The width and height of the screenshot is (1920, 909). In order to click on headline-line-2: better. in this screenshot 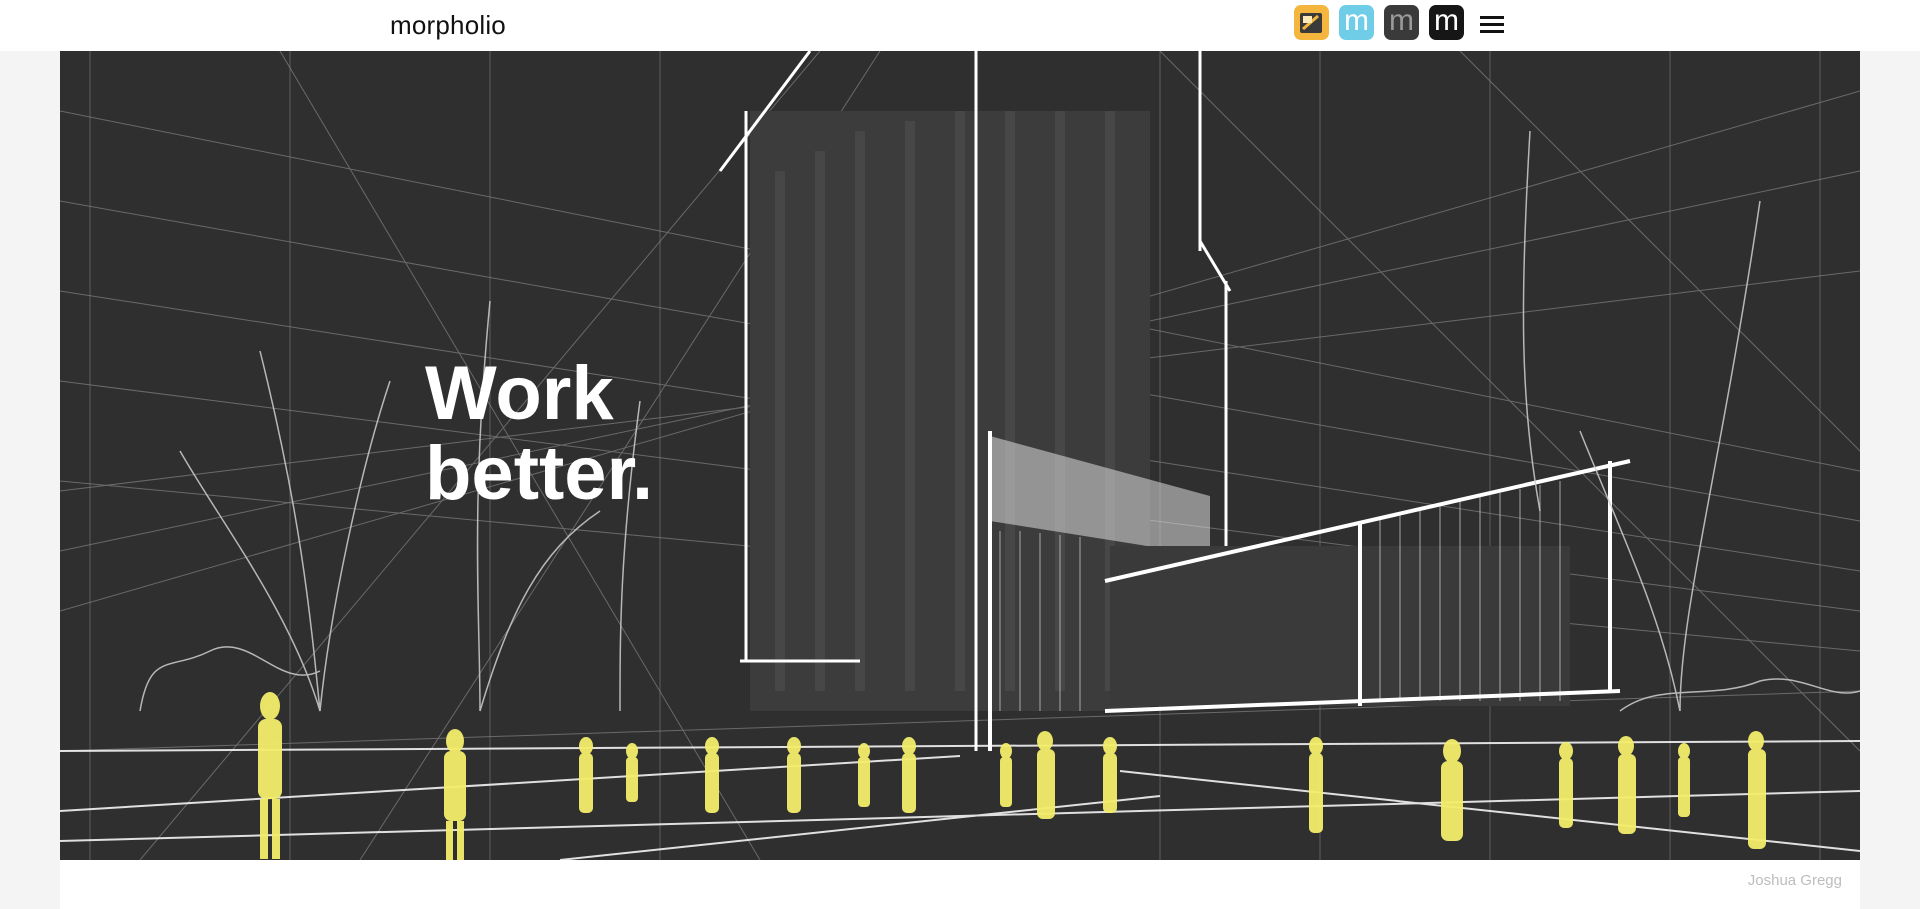, I will do `click(539, 473)`.